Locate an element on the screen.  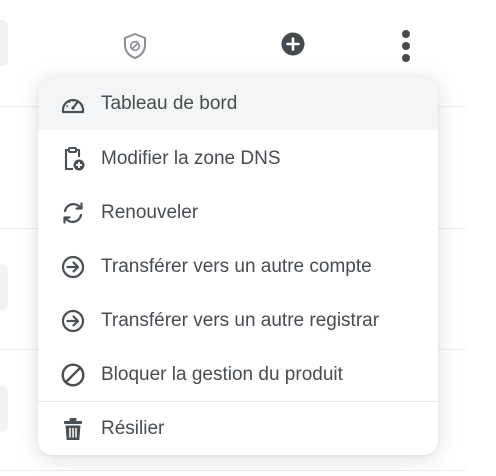
row-divider is located at coordinates (233, 470).